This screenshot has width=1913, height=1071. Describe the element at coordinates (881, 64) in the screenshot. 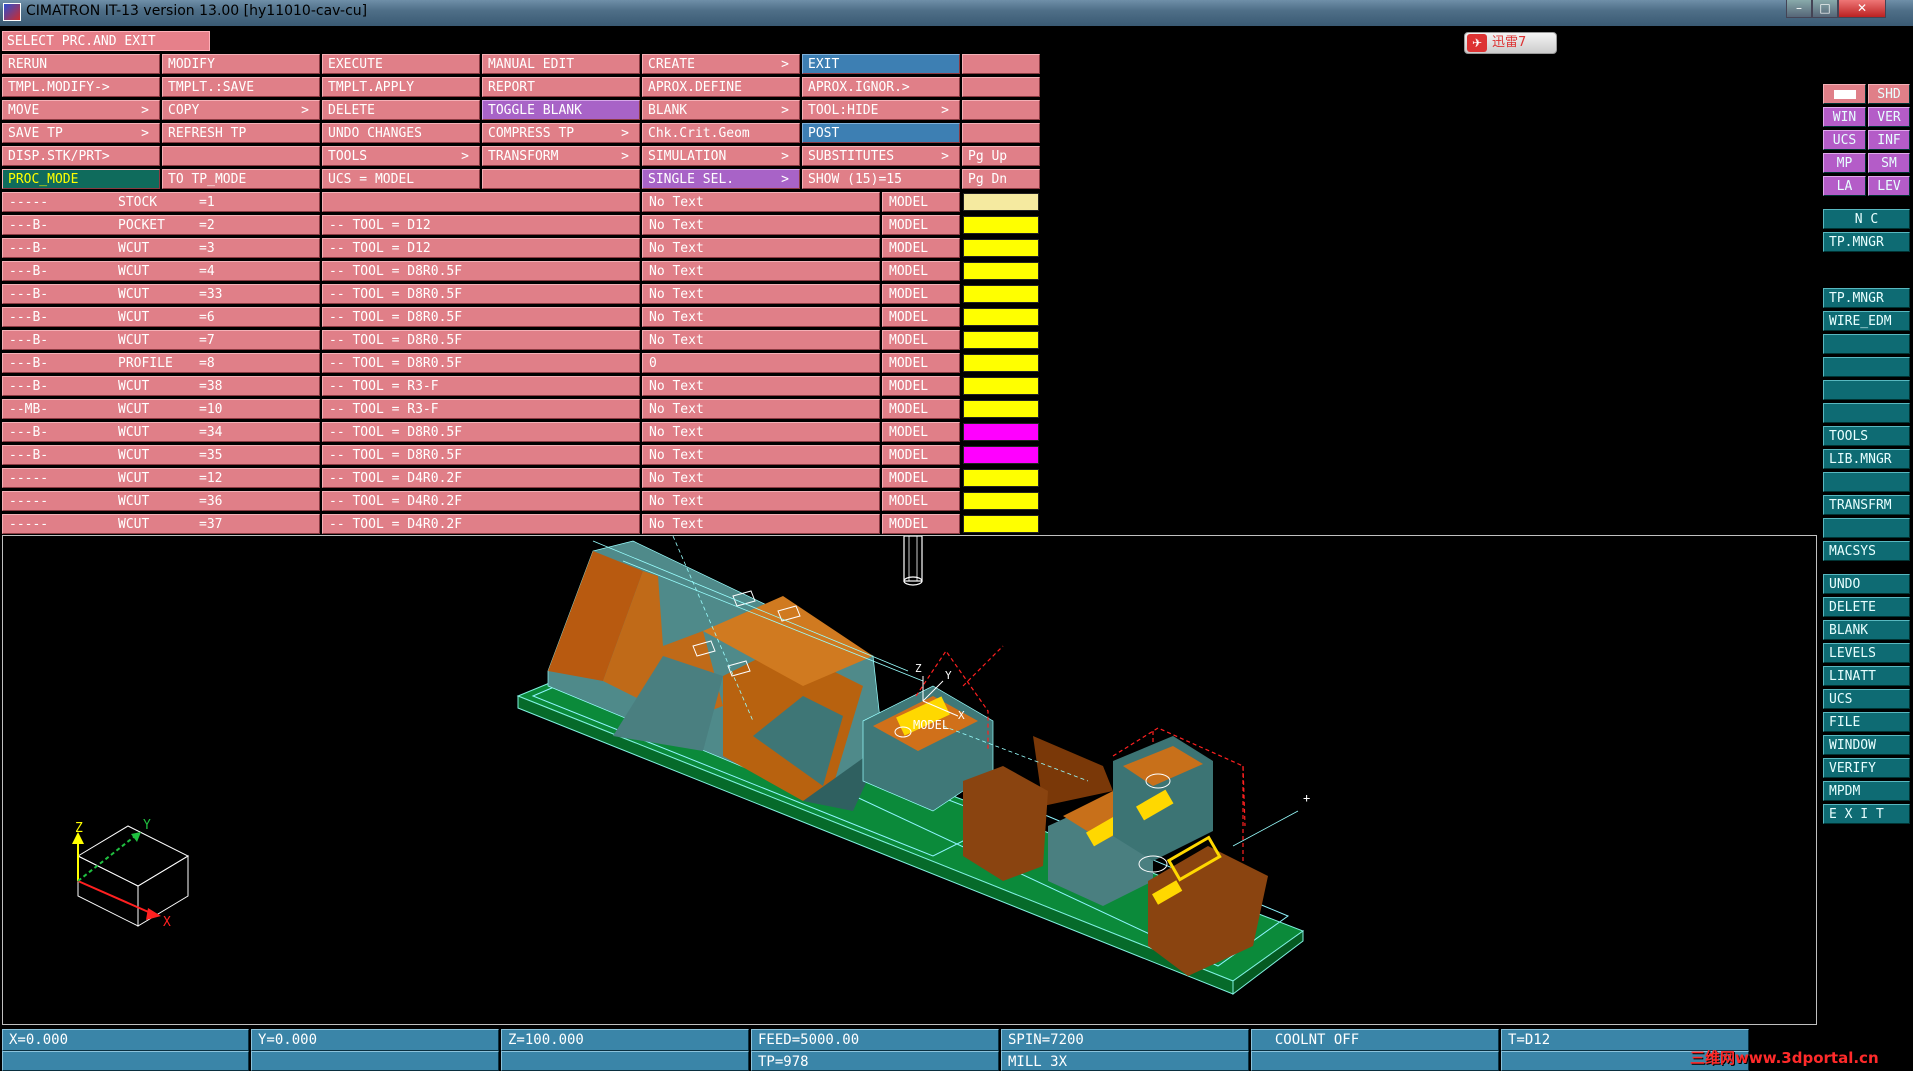

I see `exit-button: EXIT` at that location.